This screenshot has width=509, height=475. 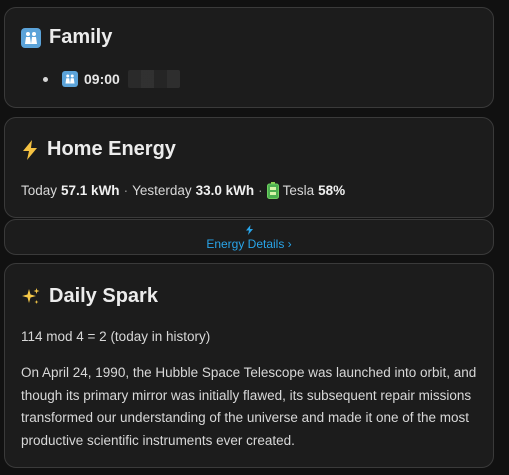 I want to click on battery-icon, so click(x=272, y=190).